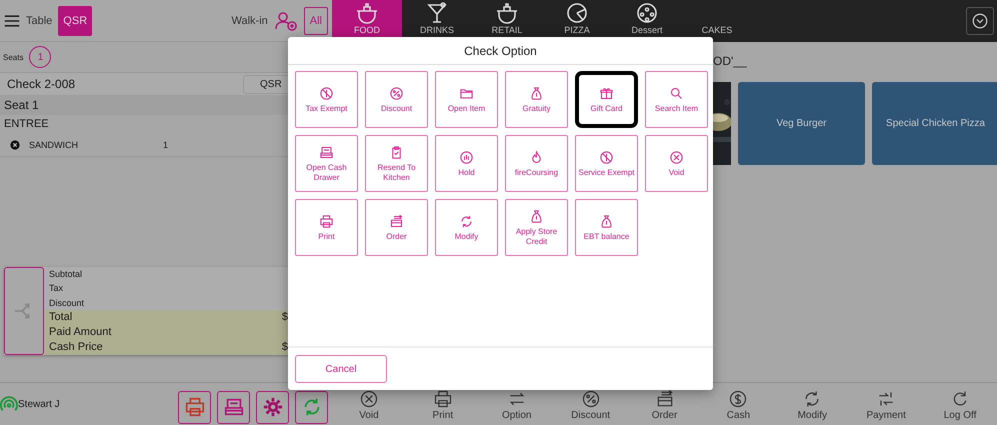  I want to click on option-tile: Discount, so click(396, 99).